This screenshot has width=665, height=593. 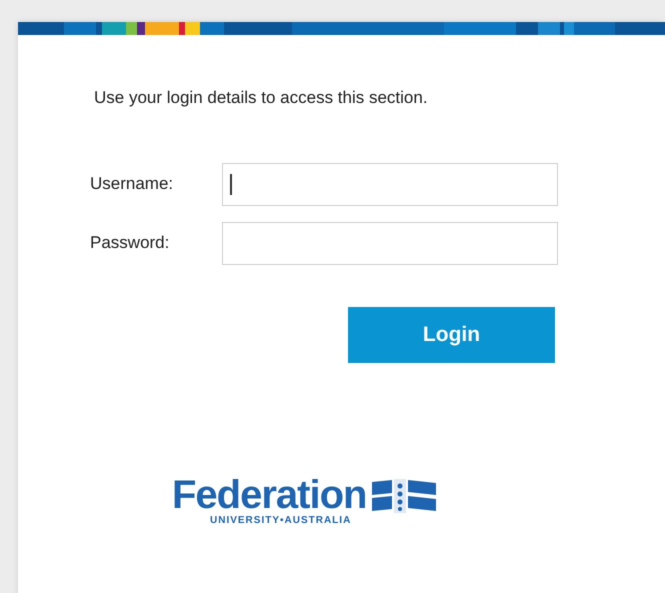 What do you see at coordinates (261, 98) in the screenshot?
I see `instruction-text: Use your login details to access this section.` at bounding box center [261, 98].